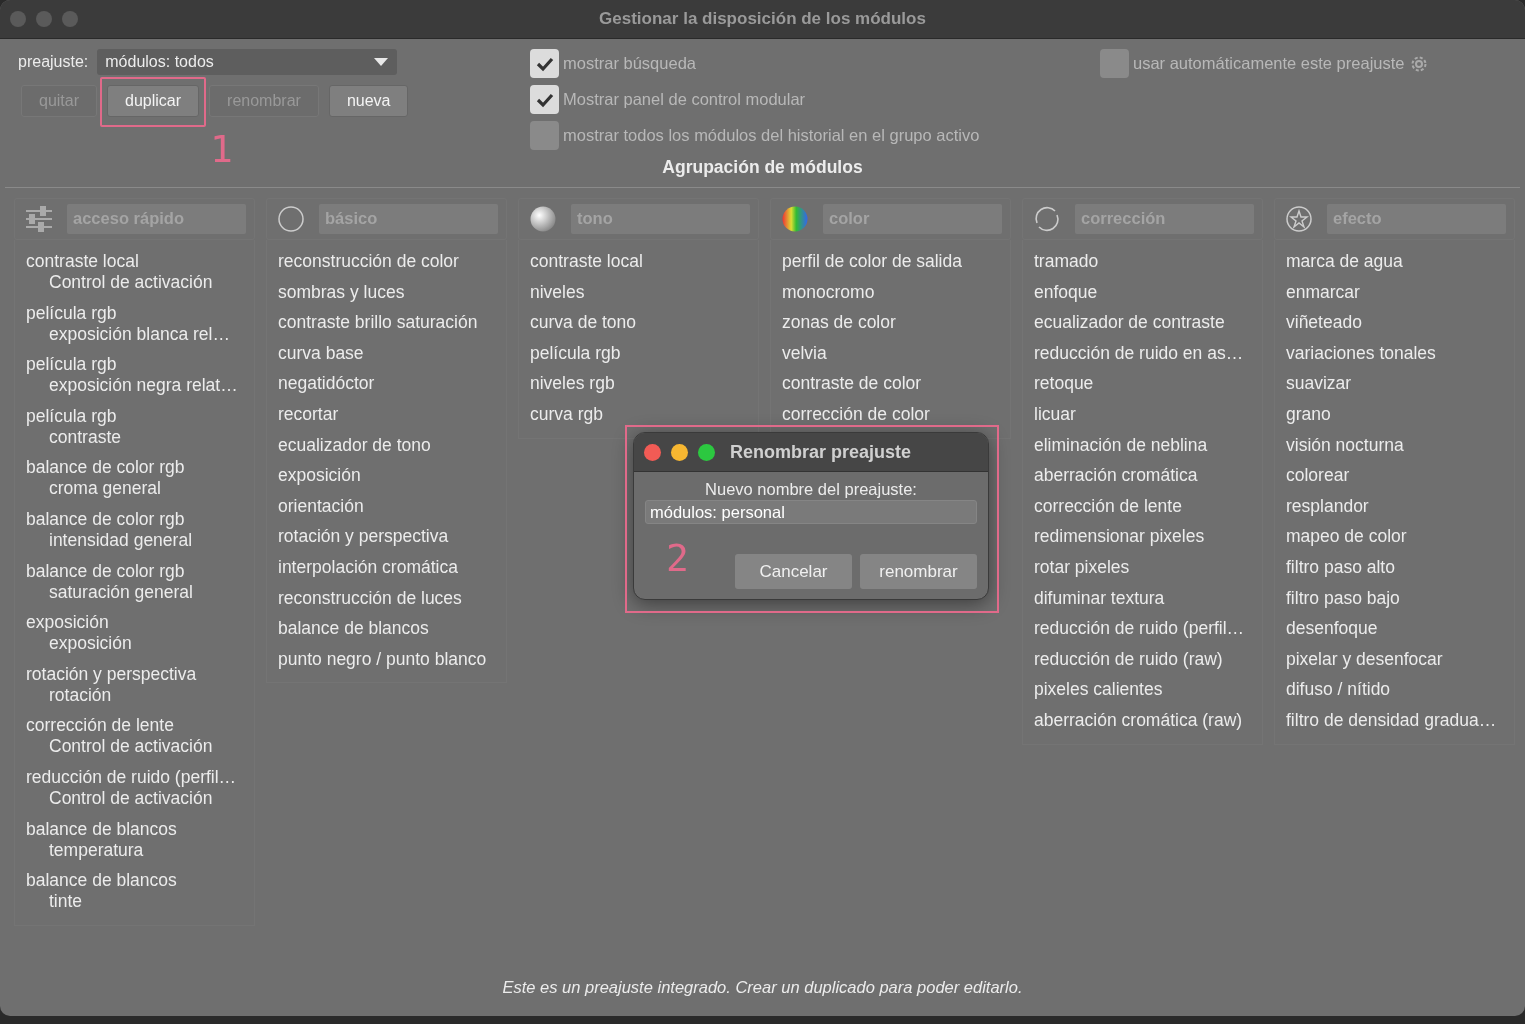  I want to click on dialog-button: renombrar, so click(918, 571).